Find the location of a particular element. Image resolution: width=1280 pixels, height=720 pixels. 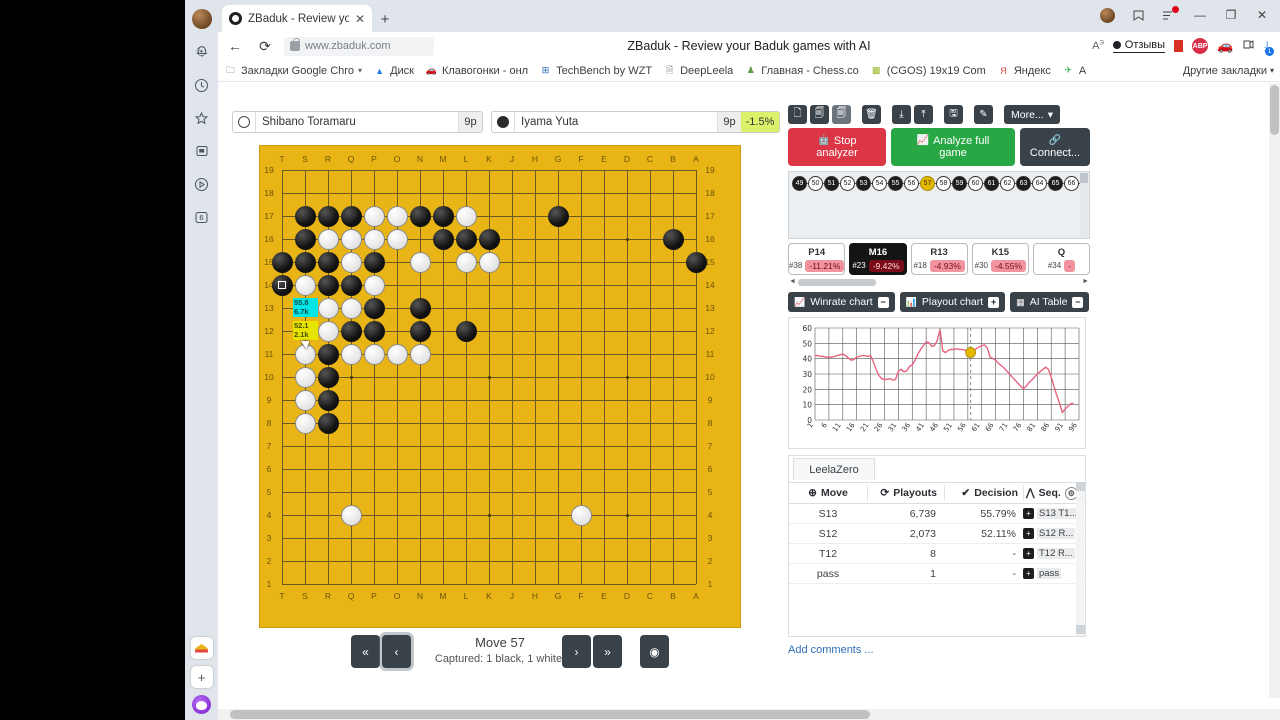

chart-toggle-playout-chart: 📊 Playout chart + is located at coordinates (952, 302).